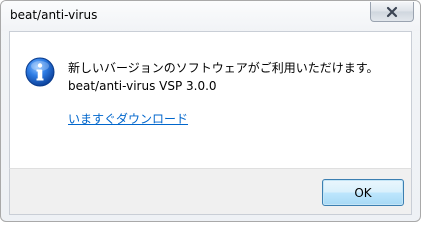  I want to click on ok-button: OK, so click(363, 192).